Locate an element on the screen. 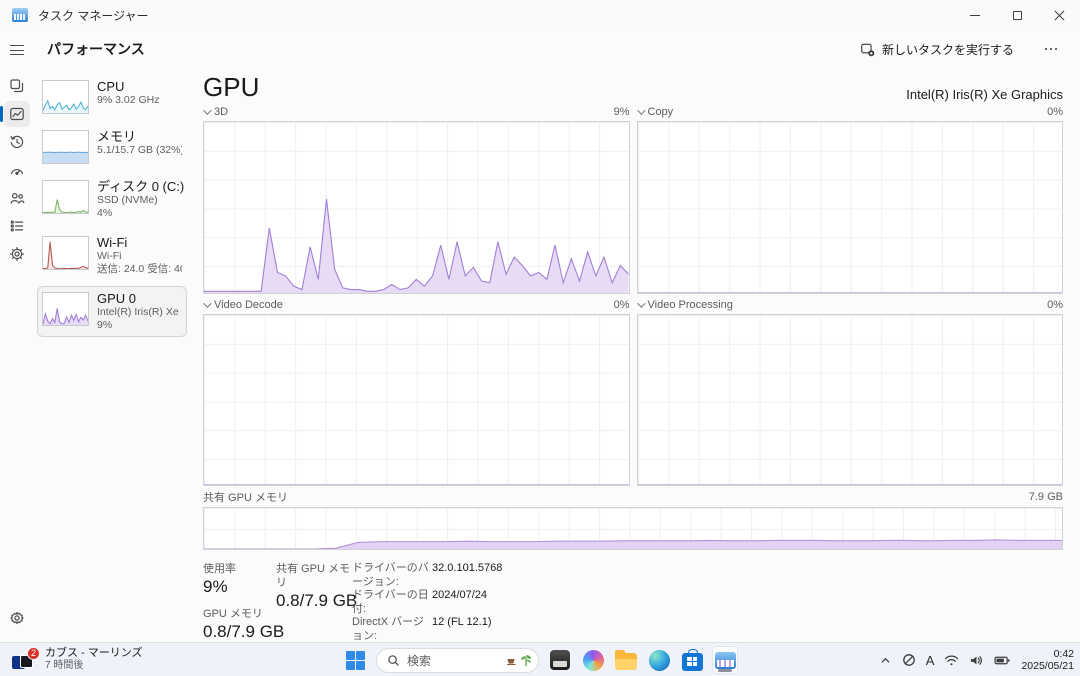 The width and height of the screenshot is (1080, 676). sidebar-item-disk: ディスク 0 (C:) SSD (NVMe) 4% is located at coordinates (112, 199).